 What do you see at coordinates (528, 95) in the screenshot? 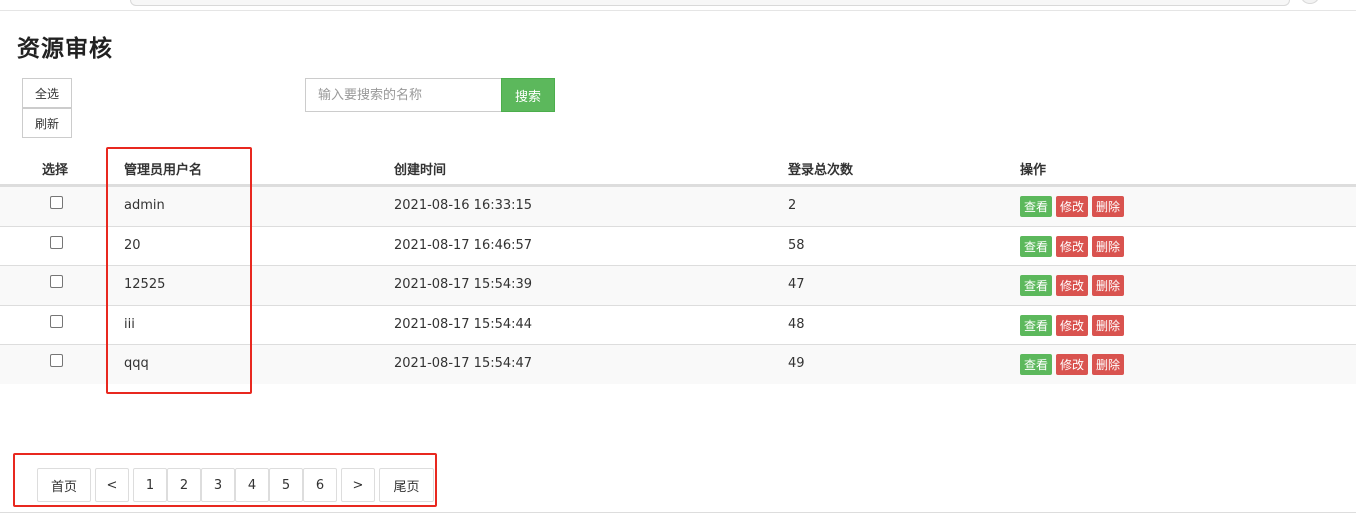
I see `search-button: 搜索` at bounding box center [528, 95].